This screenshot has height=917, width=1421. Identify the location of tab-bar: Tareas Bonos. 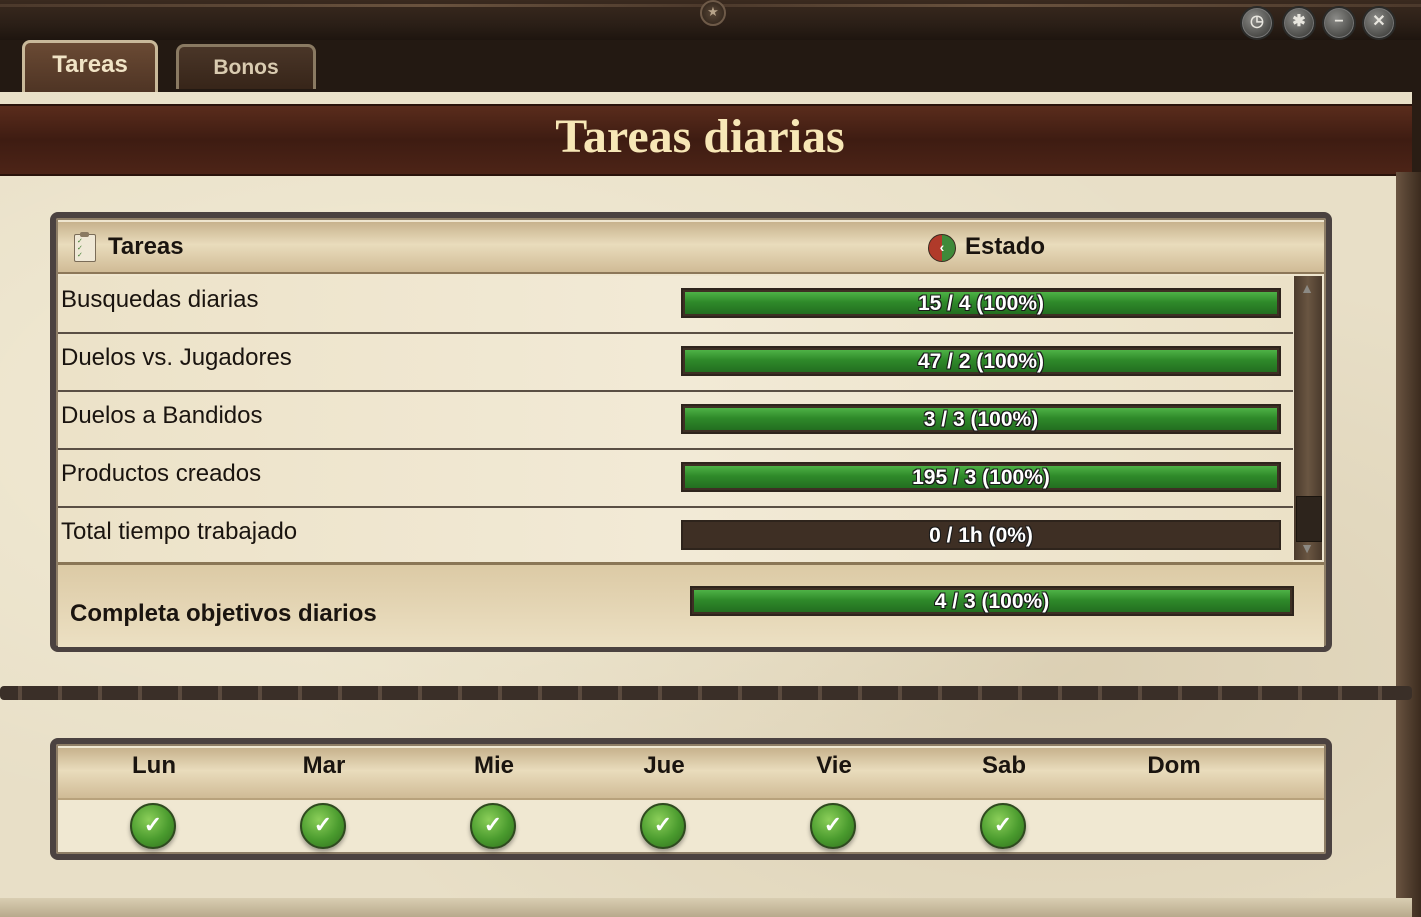
(710, 70).